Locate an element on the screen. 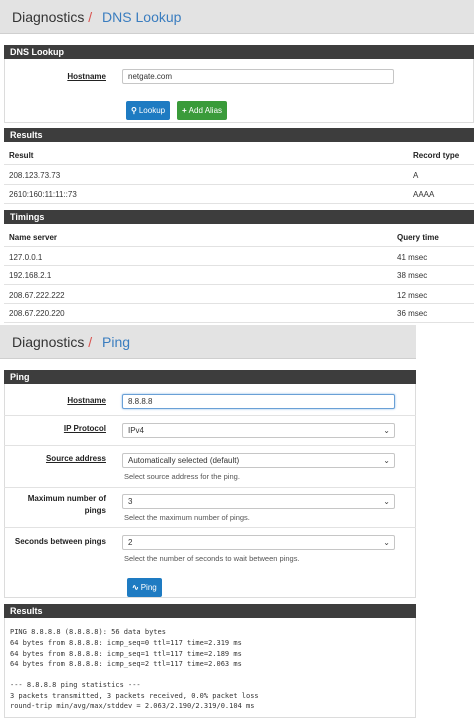  dns-hostname-input: netgate.com is located at coordinates (258, 76).